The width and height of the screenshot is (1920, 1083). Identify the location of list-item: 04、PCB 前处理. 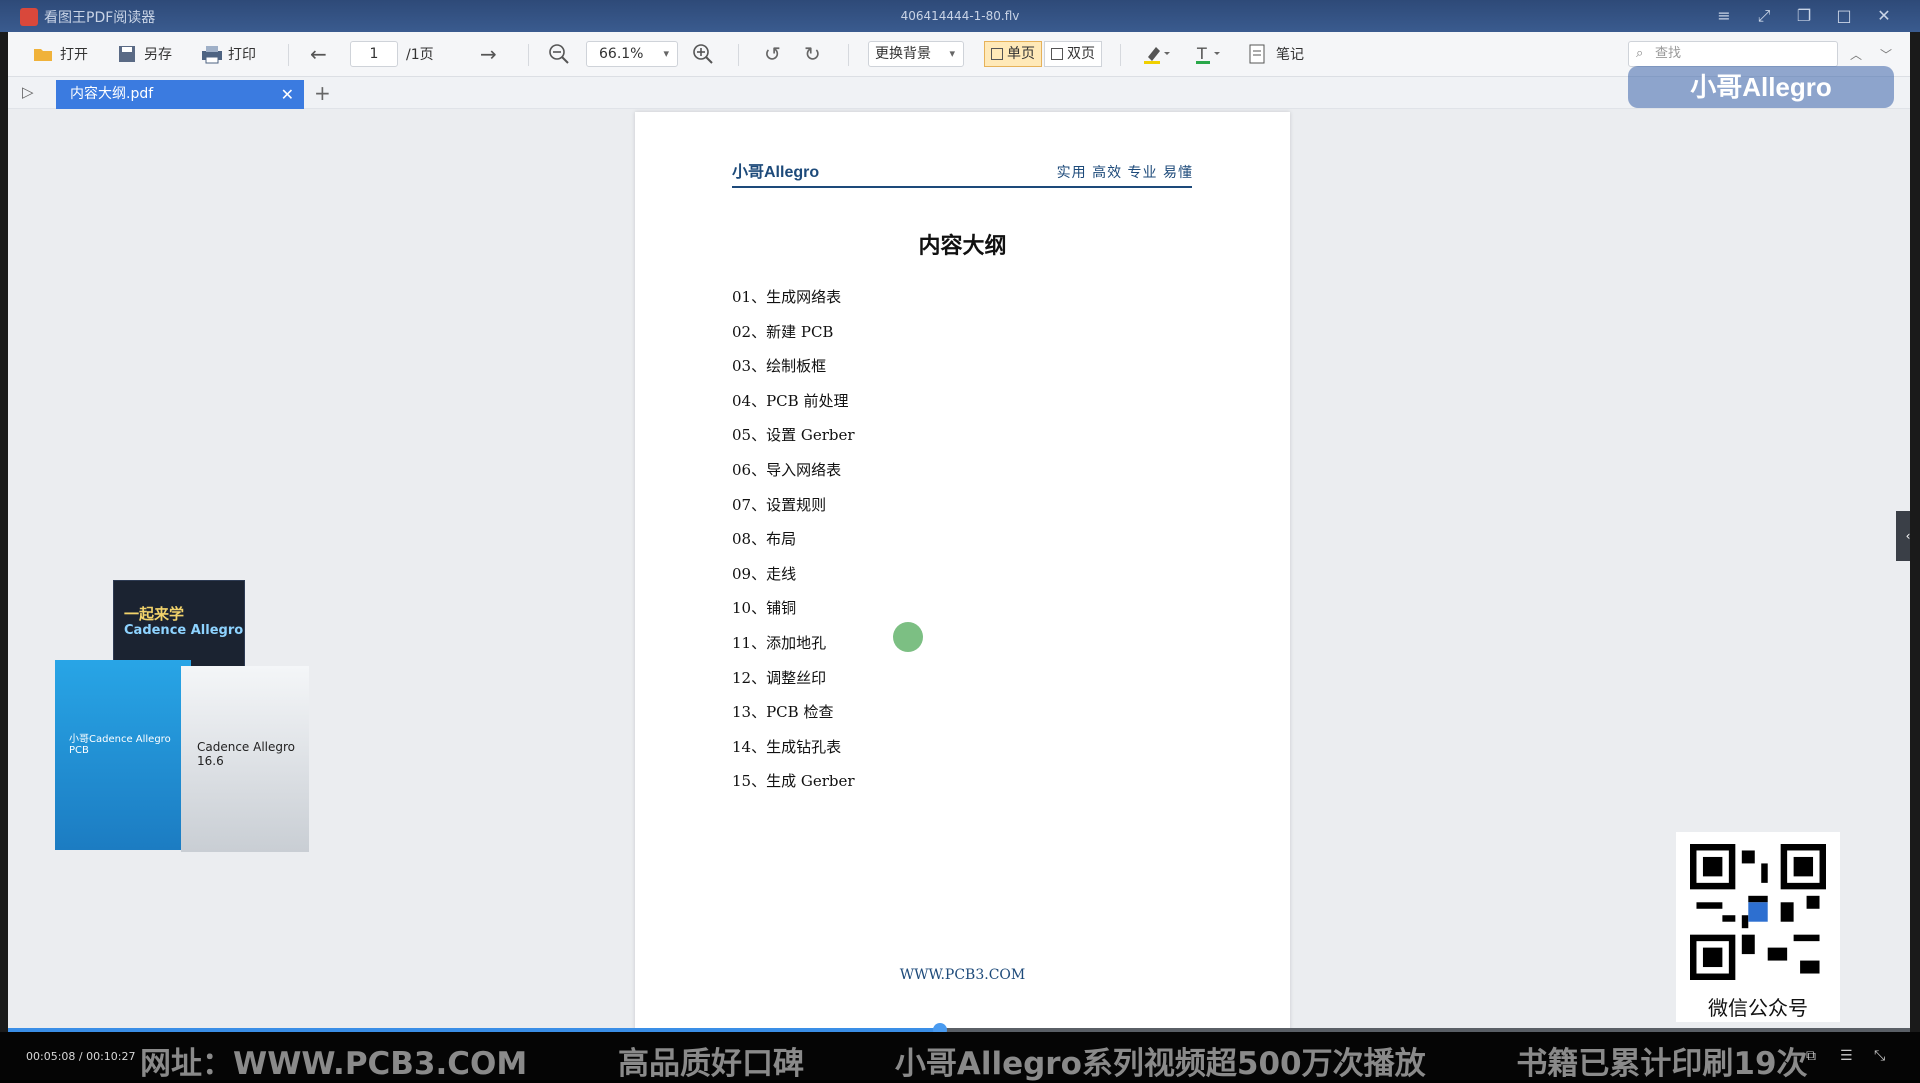
(790, 400).